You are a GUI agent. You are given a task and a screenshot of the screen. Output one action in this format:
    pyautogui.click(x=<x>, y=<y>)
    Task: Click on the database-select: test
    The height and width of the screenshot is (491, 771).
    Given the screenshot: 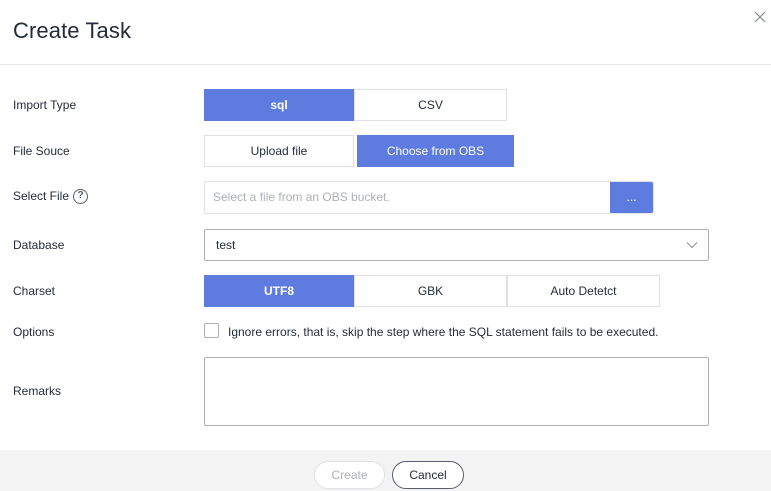 What is the action you would take?
    pyautogui.click(x=456, y=245)
    